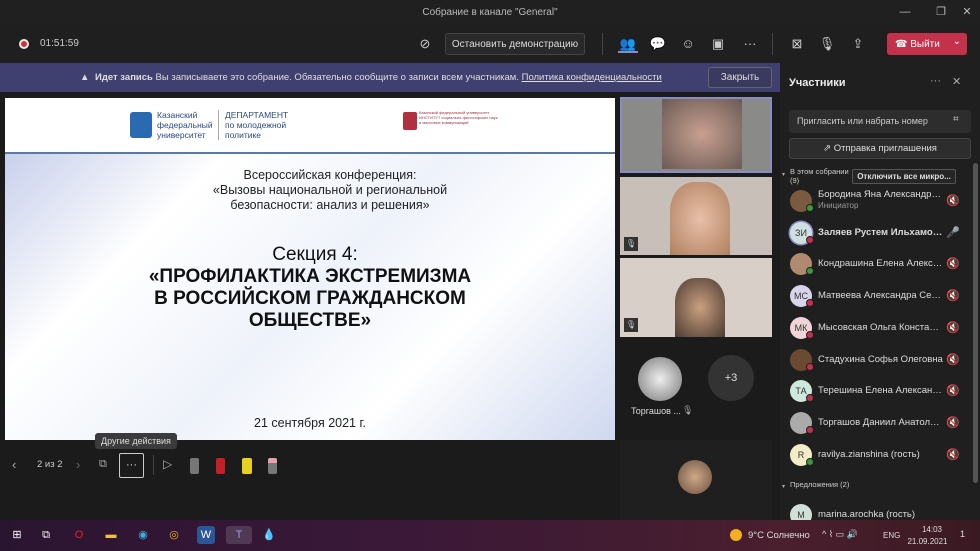  What do you see at coordinates (124, 77) in the screenshot?
I see `banner-title: Идет запись` at bounding box center [124, 77].